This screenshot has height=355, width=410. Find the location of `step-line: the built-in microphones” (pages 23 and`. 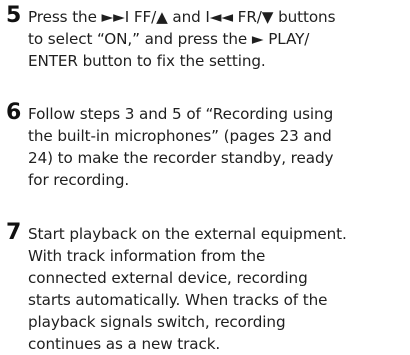

step-line: the built-in microphones” (pages 23 and is located at coordinates (180, 136).